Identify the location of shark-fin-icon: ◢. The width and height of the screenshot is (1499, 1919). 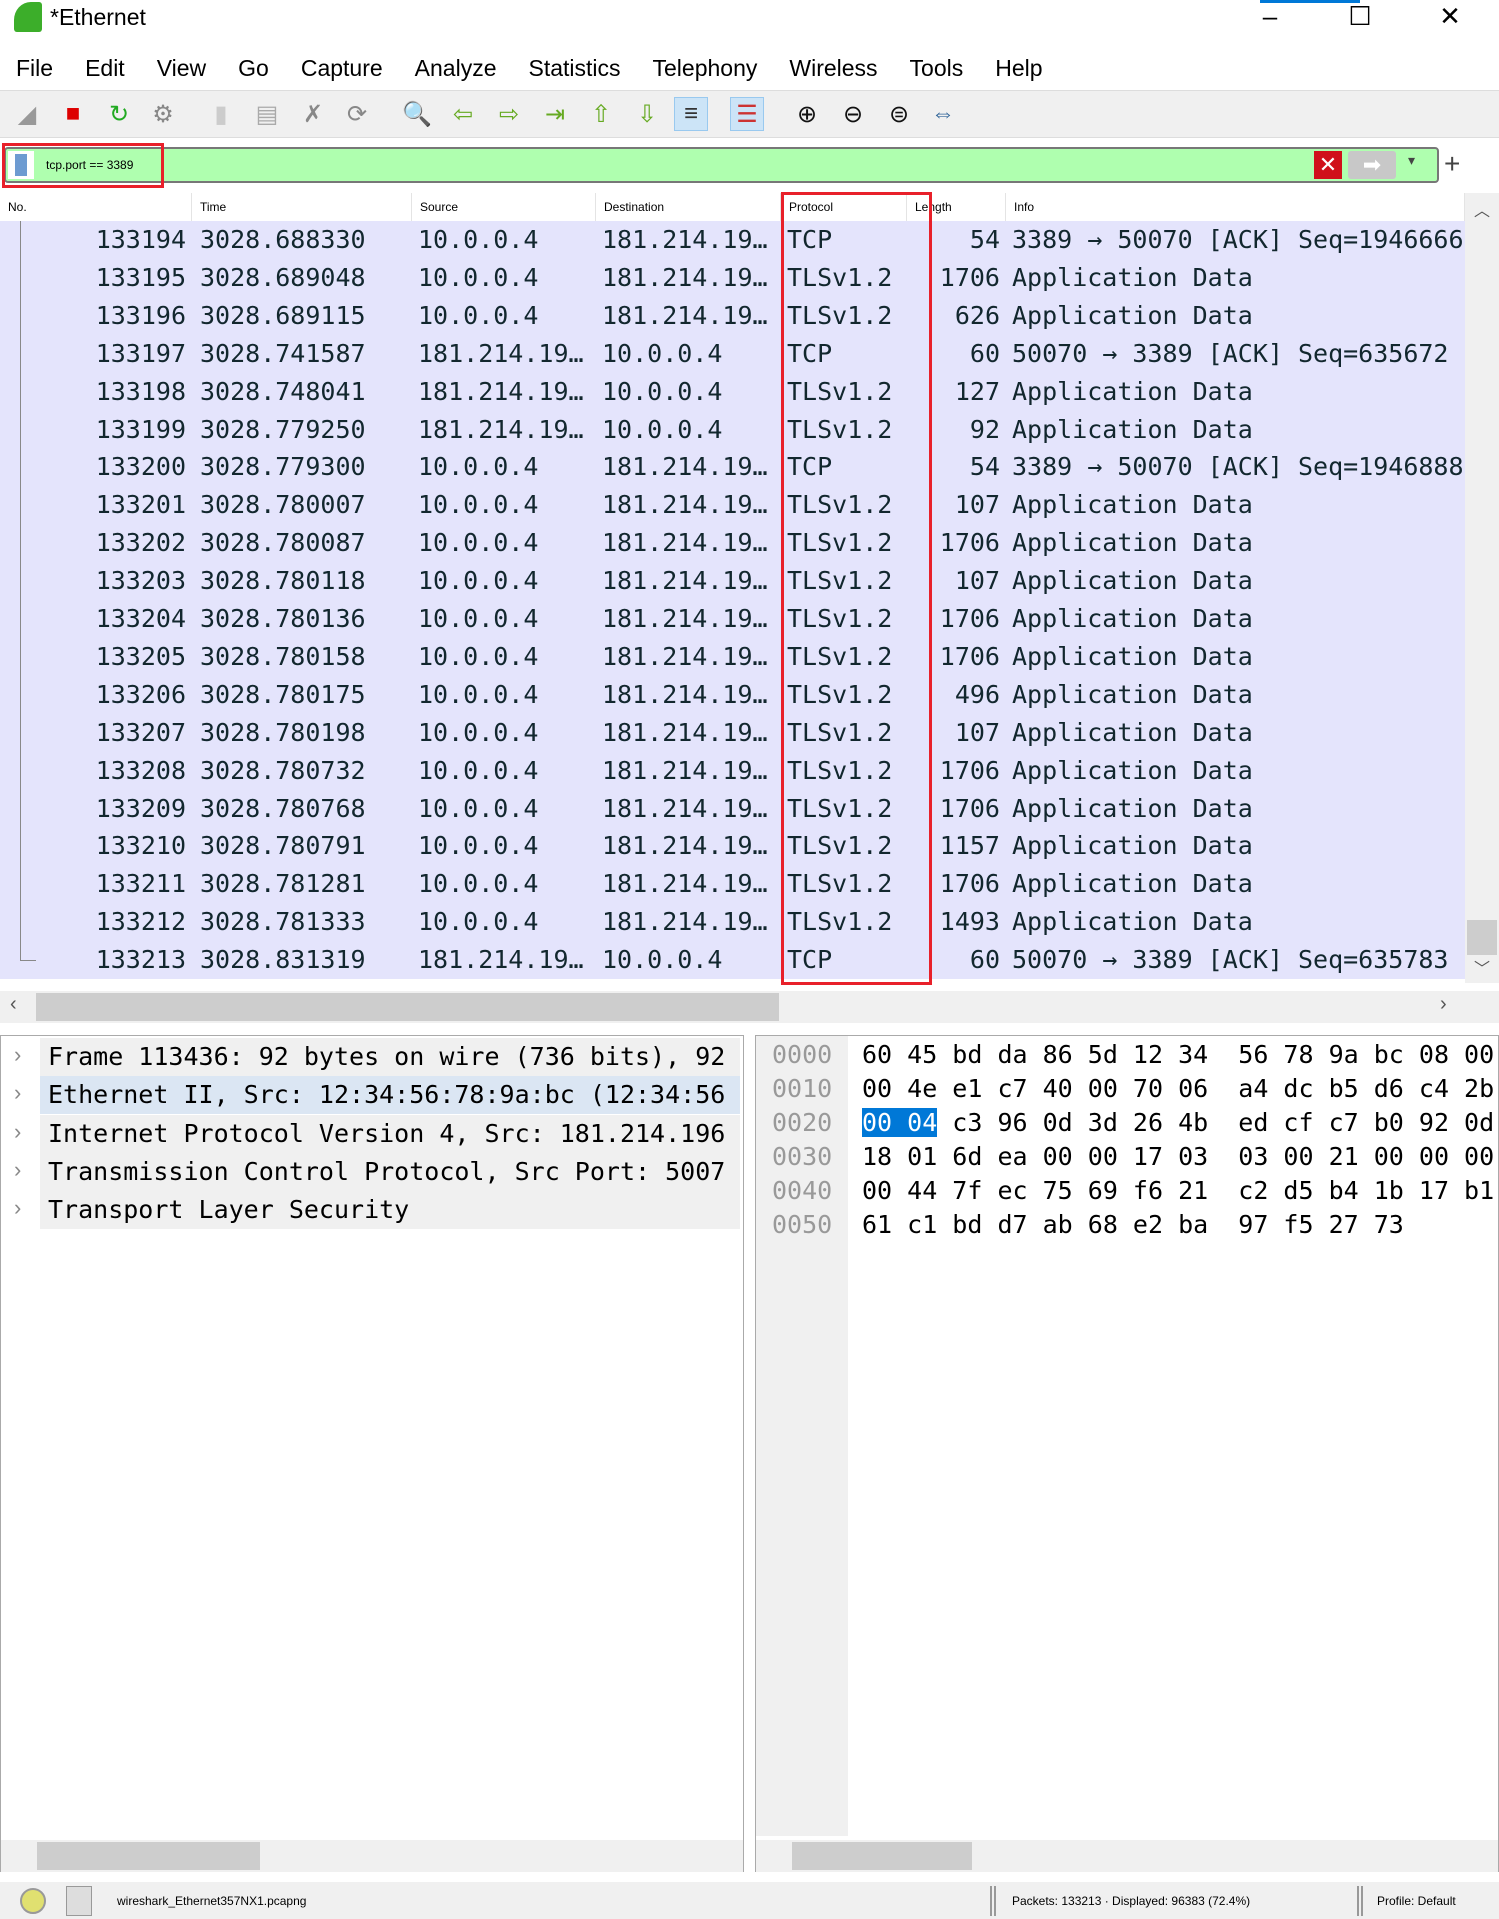
(27, 114).